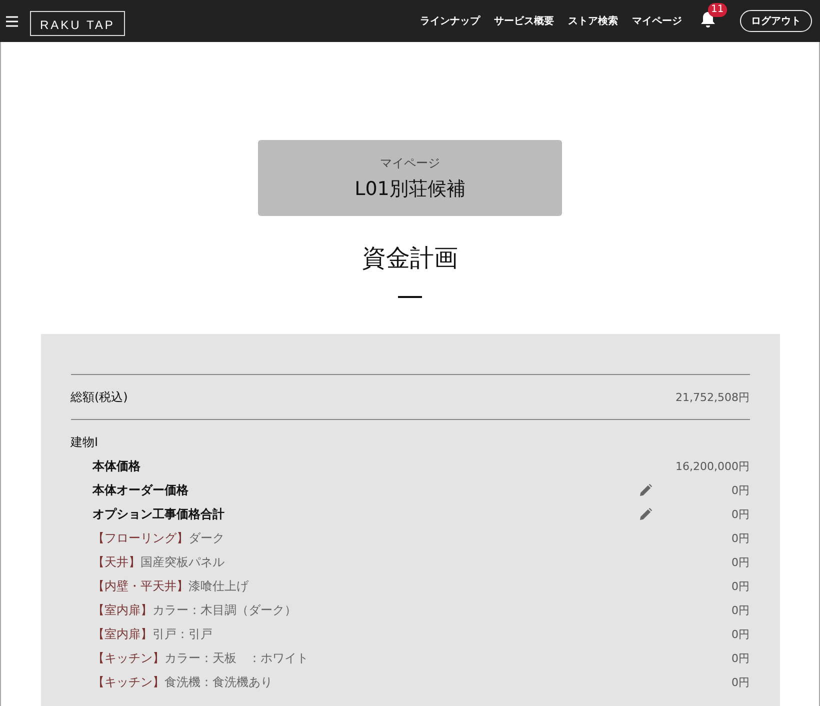 The width and height of the screenshot is (820, 706). I want to click on option-label: 【キッチン】カラー：天板 ：ホワイト, so click(200, 658).